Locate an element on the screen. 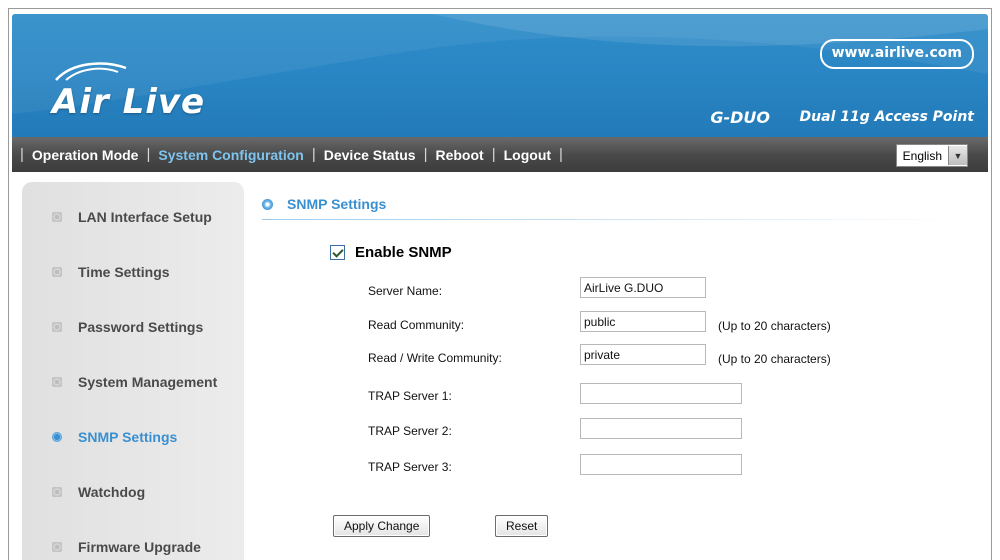 The height and width of the screenshot is (560, 1000). section-bullet-icon is located at coordinates (267, 204).